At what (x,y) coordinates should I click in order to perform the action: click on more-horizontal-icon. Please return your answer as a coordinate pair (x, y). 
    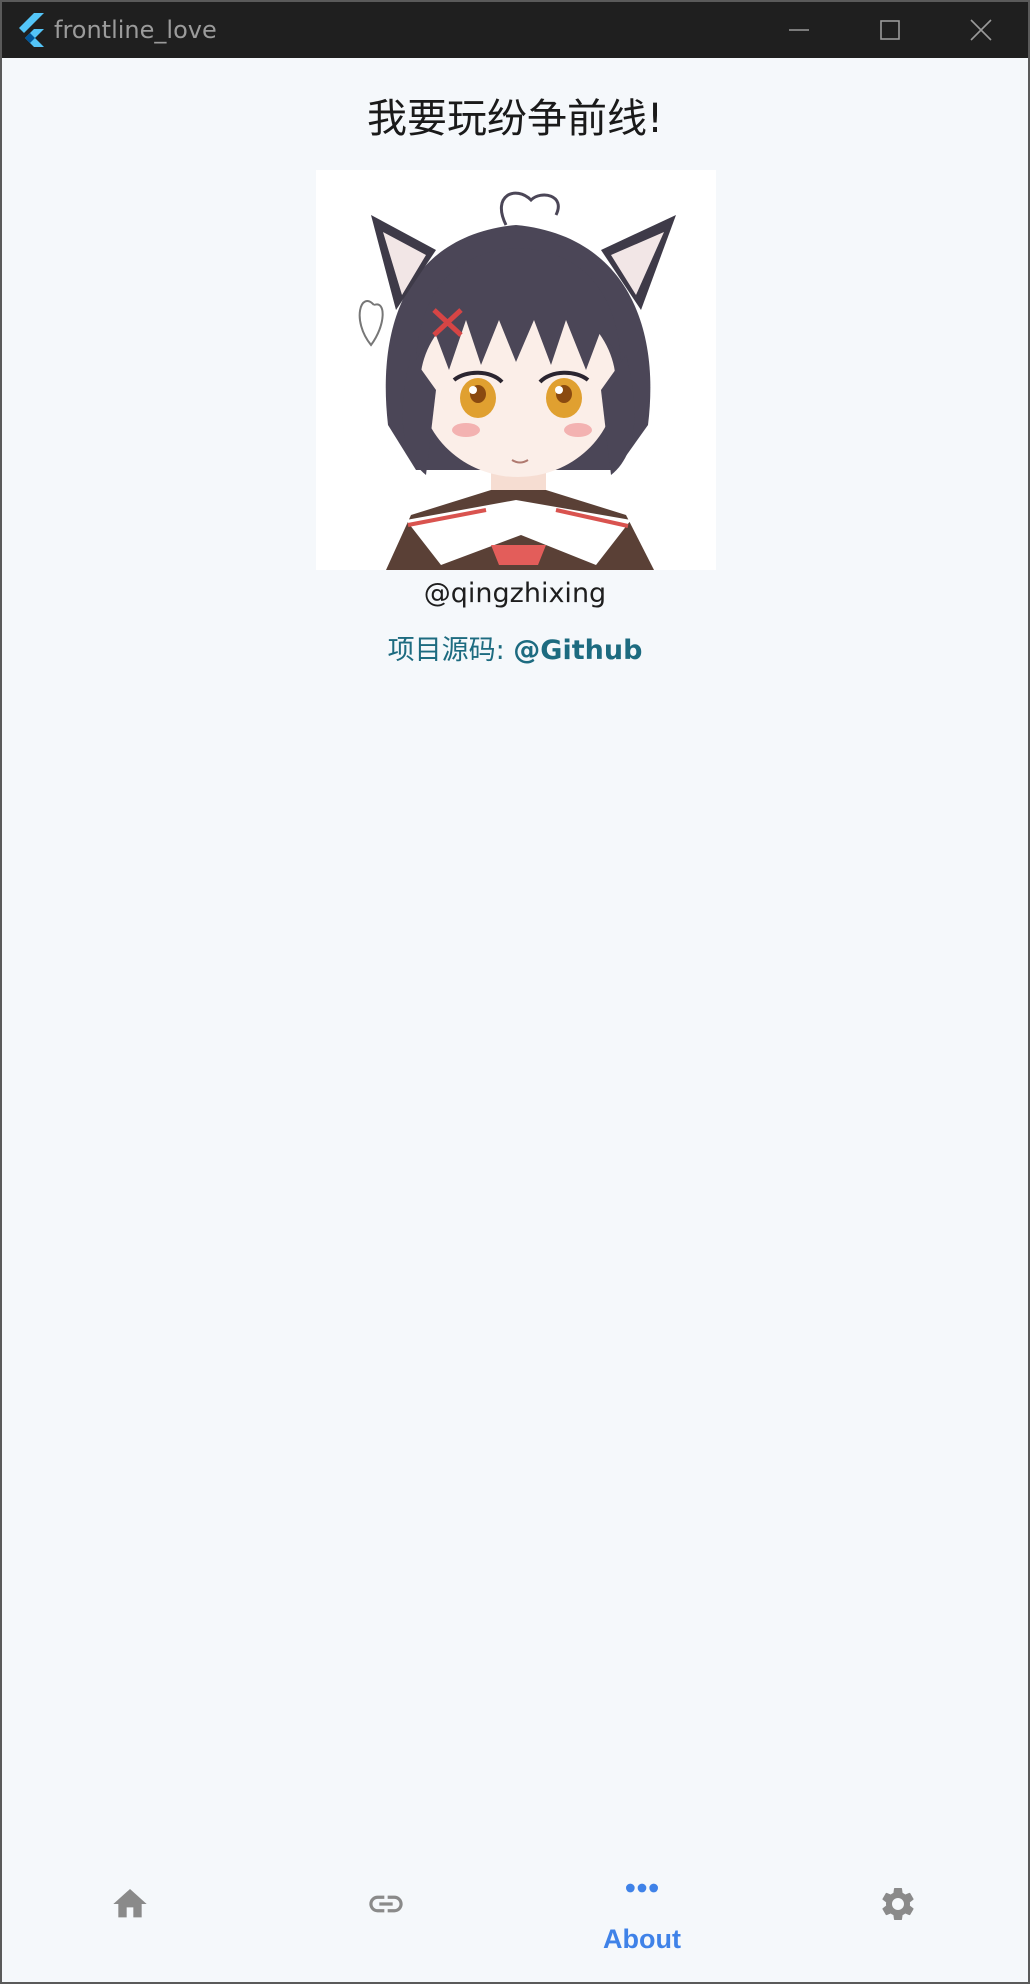
    Looking at the image, I should click on (642, 1888).